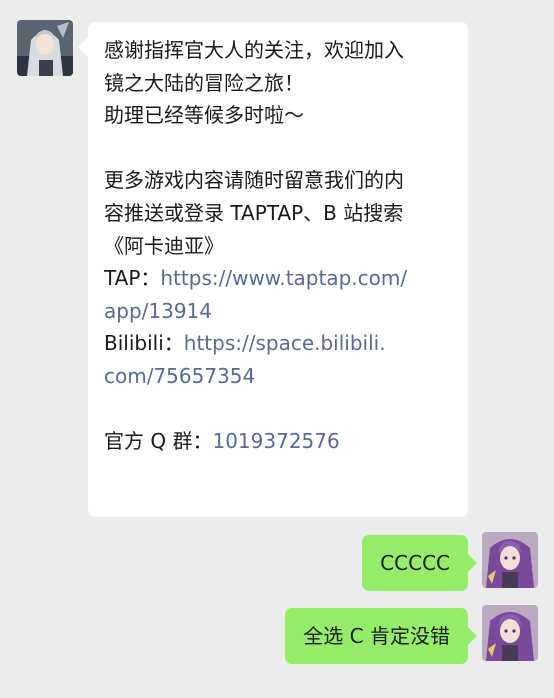  What do you see at coordinates (254, 50) in the screenshot?
I see `message-line: 感谢指挥官大人的关注，欢迎加入` at bounding box center [254, 50].